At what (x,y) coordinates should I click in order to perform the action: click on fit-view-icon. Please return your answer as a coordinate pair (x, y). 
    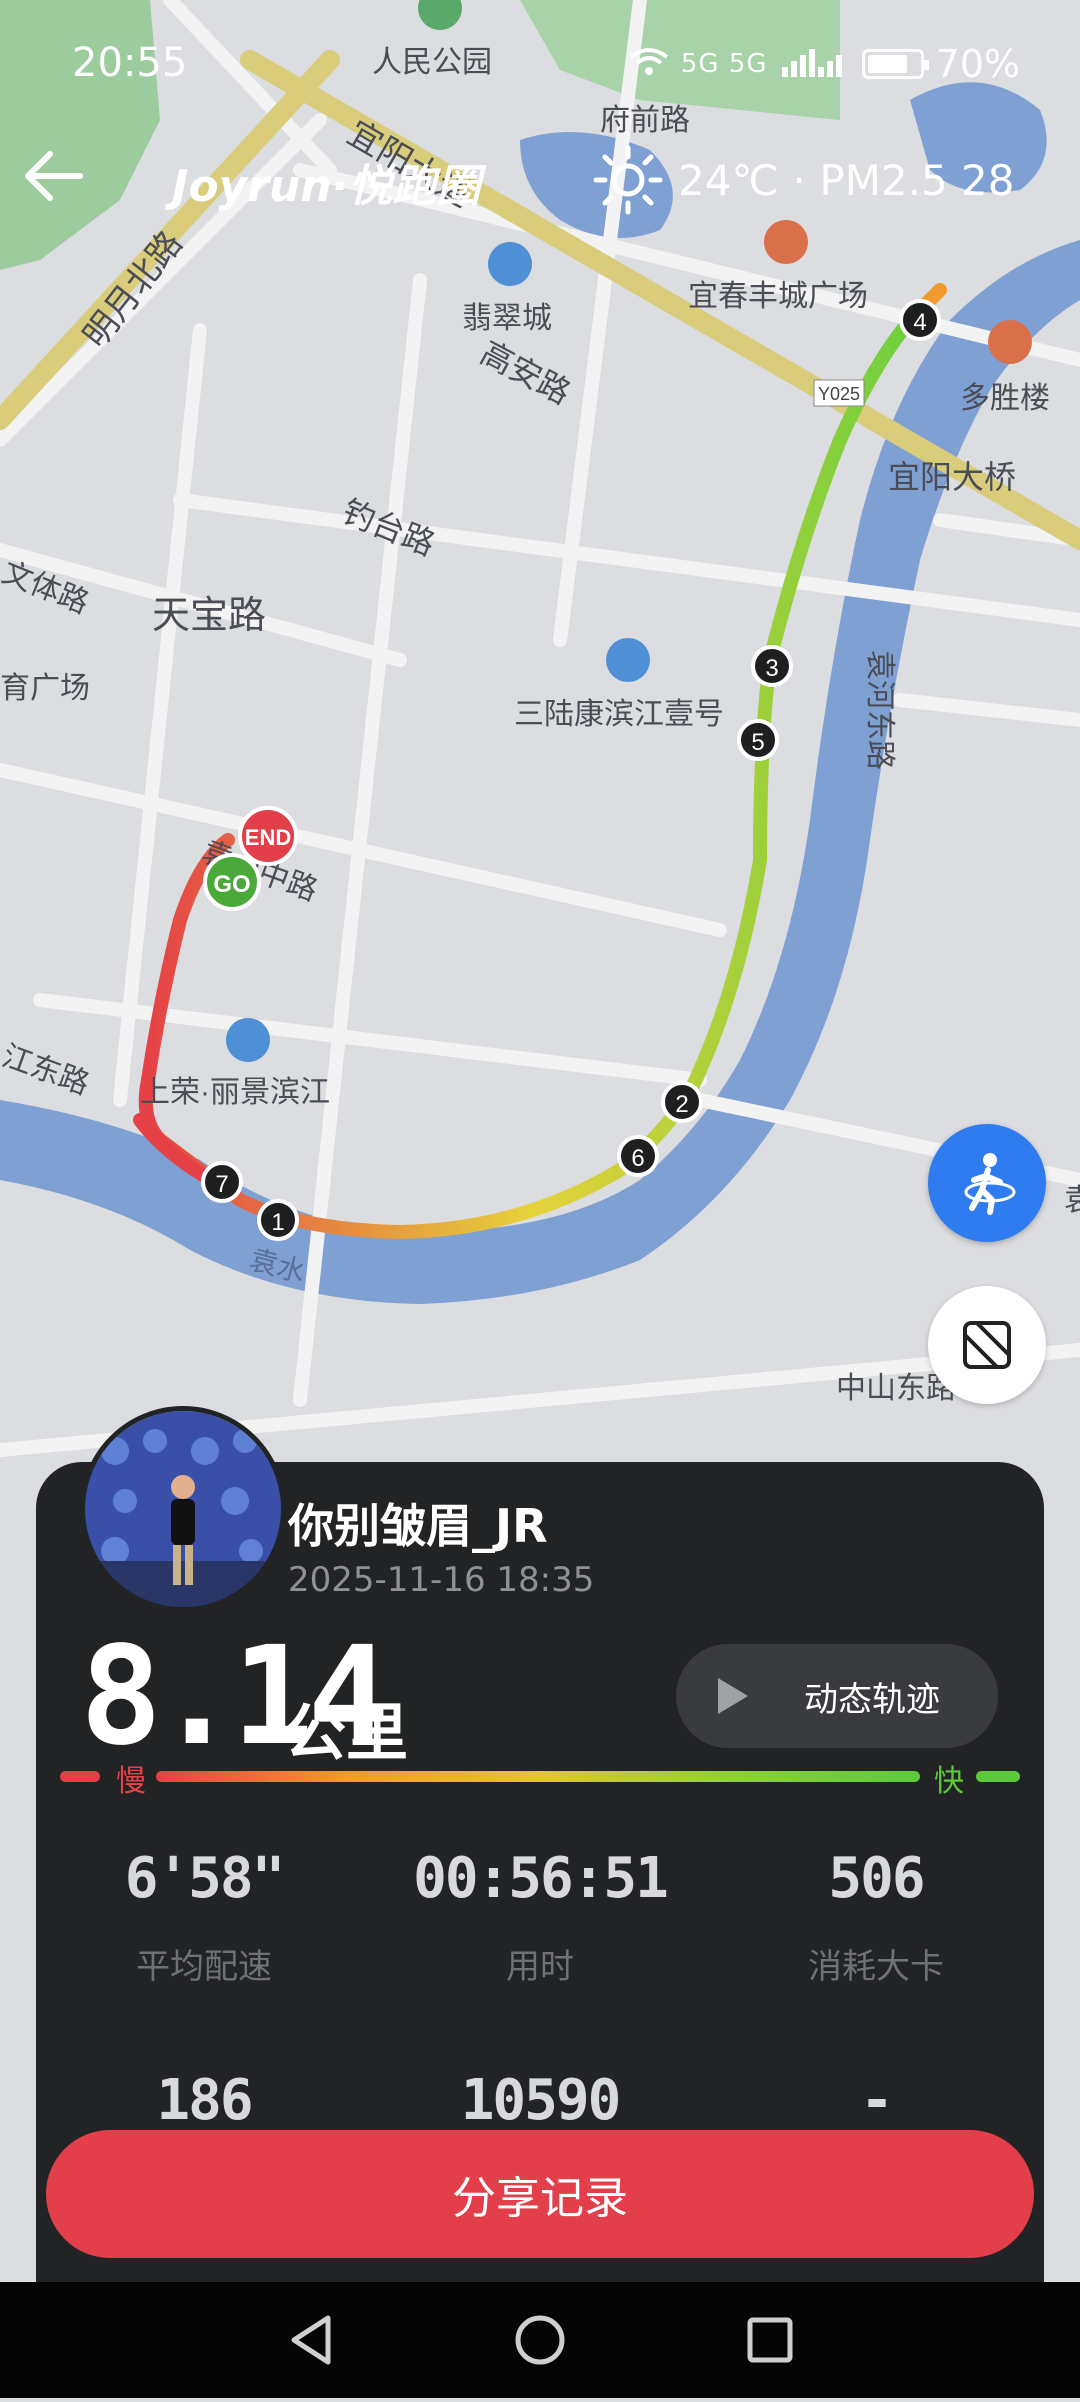
    Looking at the image, I should click on (987, 1345).